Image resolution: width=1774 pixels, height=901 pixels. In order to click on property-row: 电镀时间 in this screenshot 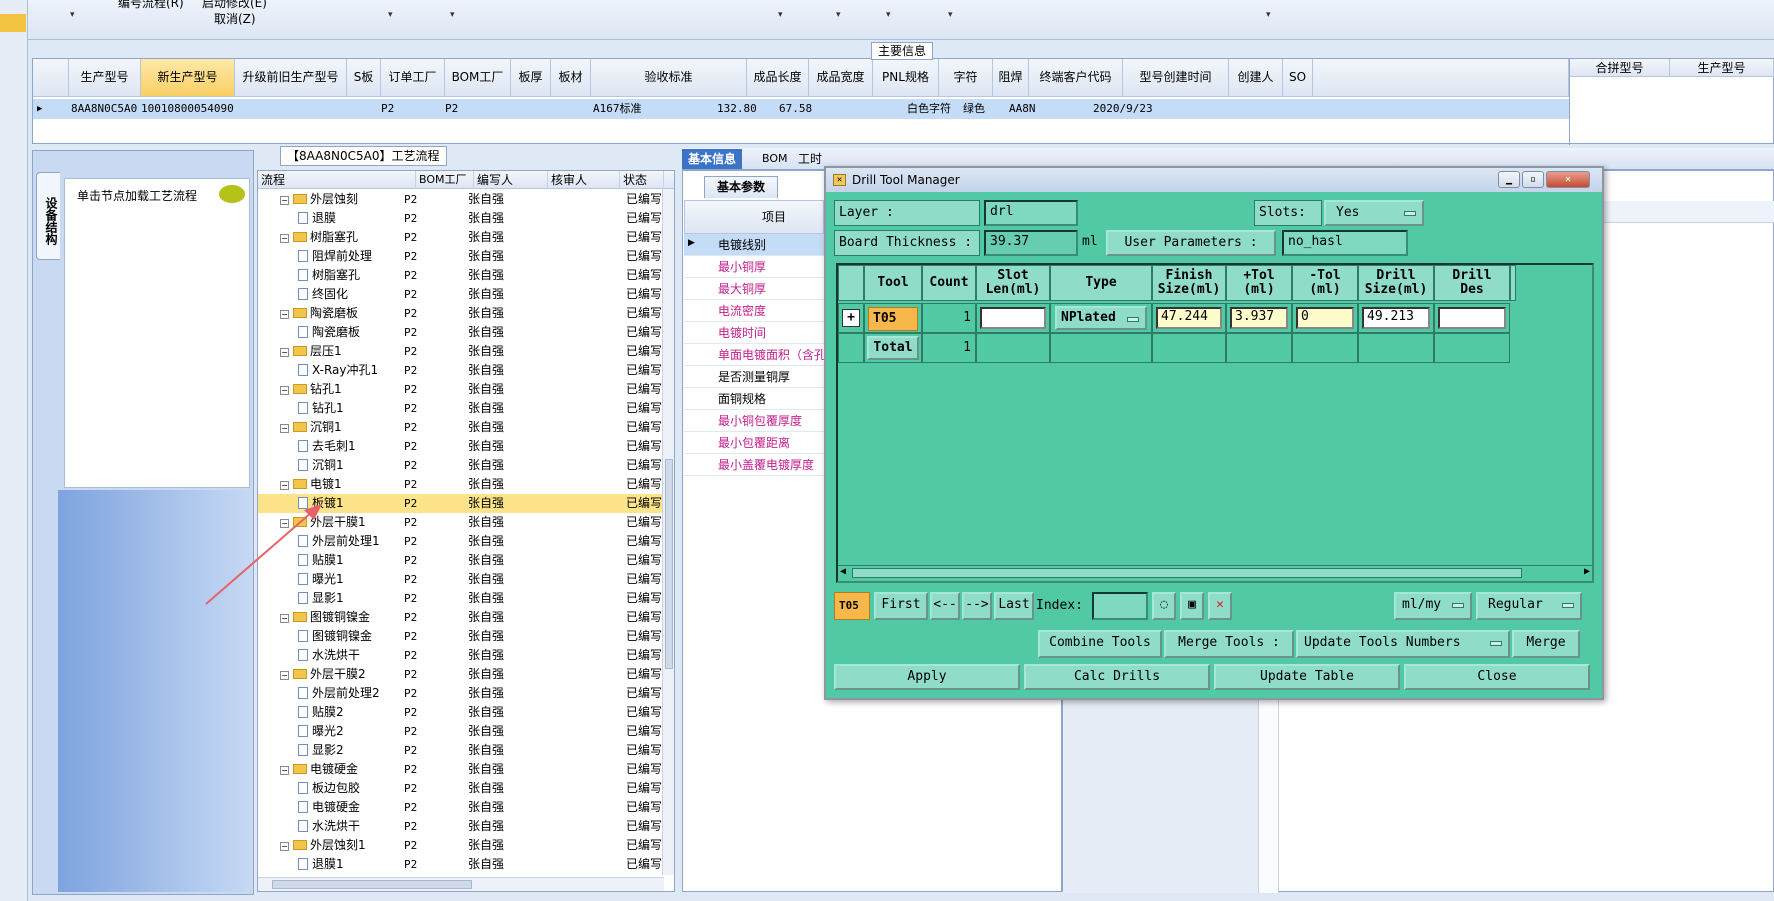, I will do `click(754, 333)`.